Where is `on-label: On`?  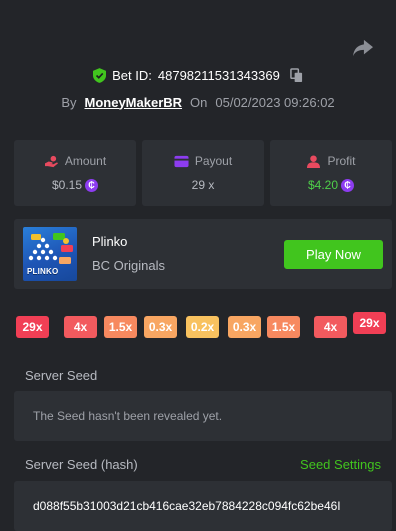
on-label: On is located at coordinates (199, 102).